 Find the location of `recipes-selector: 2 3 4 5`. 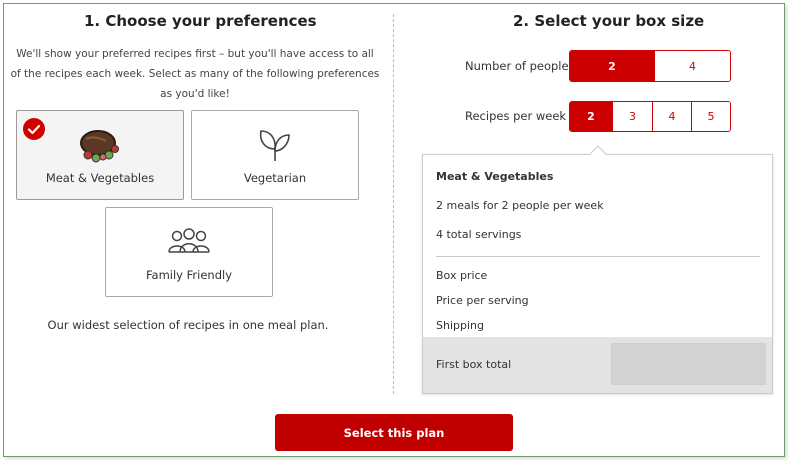

recipes-selector: 2 3 4 5 is located at coordinates (650, 116).